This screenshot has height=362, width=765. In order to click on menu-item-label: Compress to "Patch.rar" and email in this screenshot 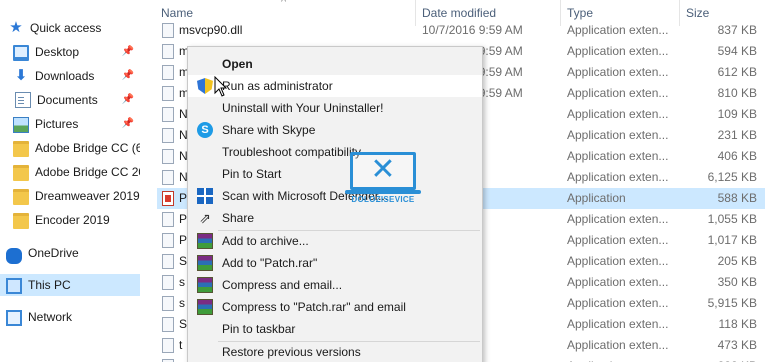, I will do `click(314, 307)`.